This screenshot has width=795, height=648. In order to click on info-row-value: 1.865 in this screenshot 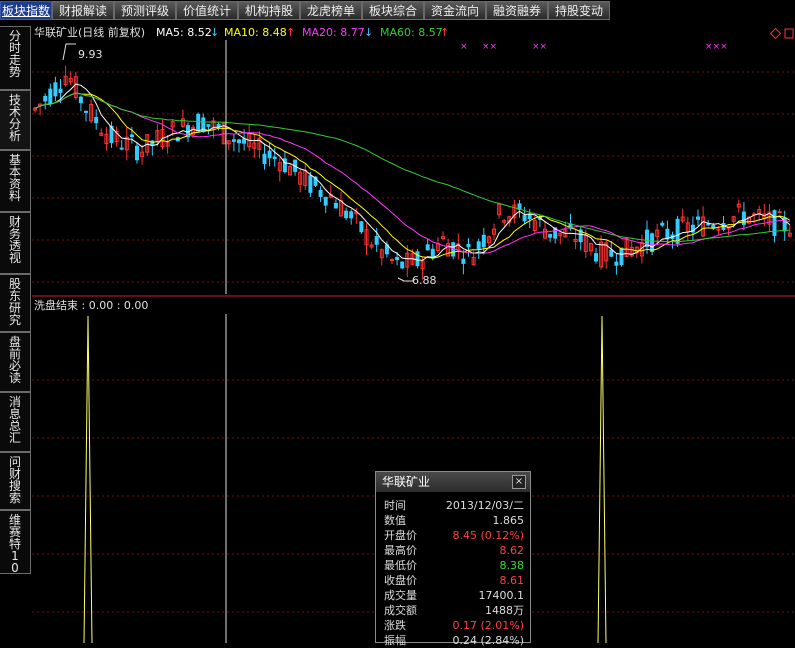, I will do `click(508, 520)`.